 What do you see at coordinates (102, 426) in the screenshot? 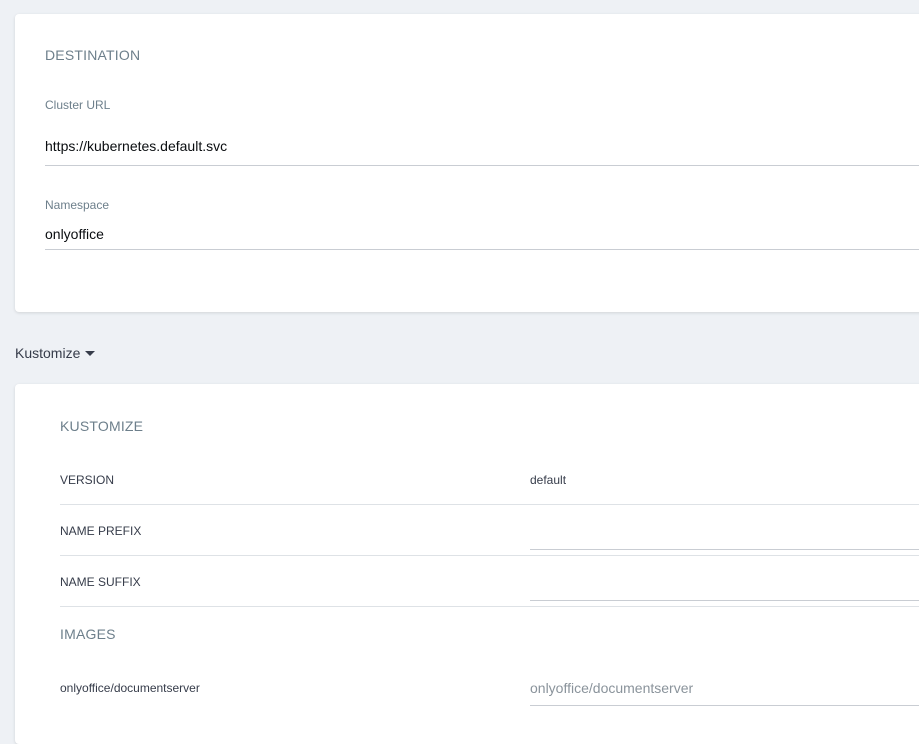
I see `kustomize-section-title: KUSTOMIZE` at bounding box center [102, 426].